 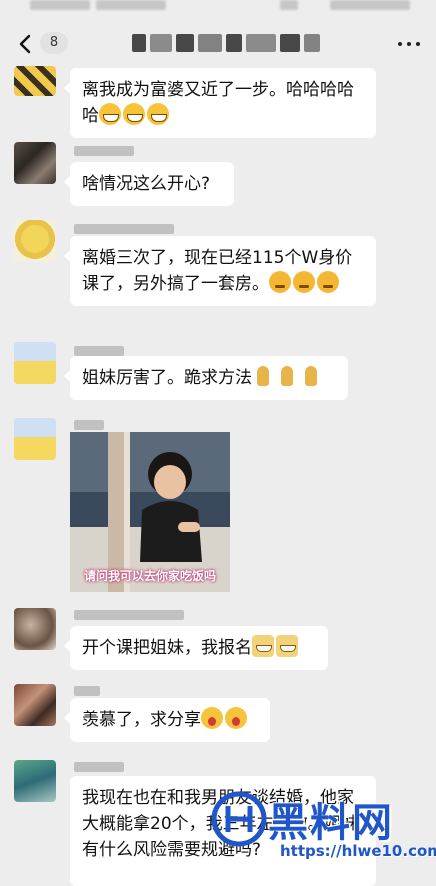 What do you see at coordinates (358, 851) in the screenshot?
I see `watermark-url: https://hlwe10.com` at bounding box center [358, 851].